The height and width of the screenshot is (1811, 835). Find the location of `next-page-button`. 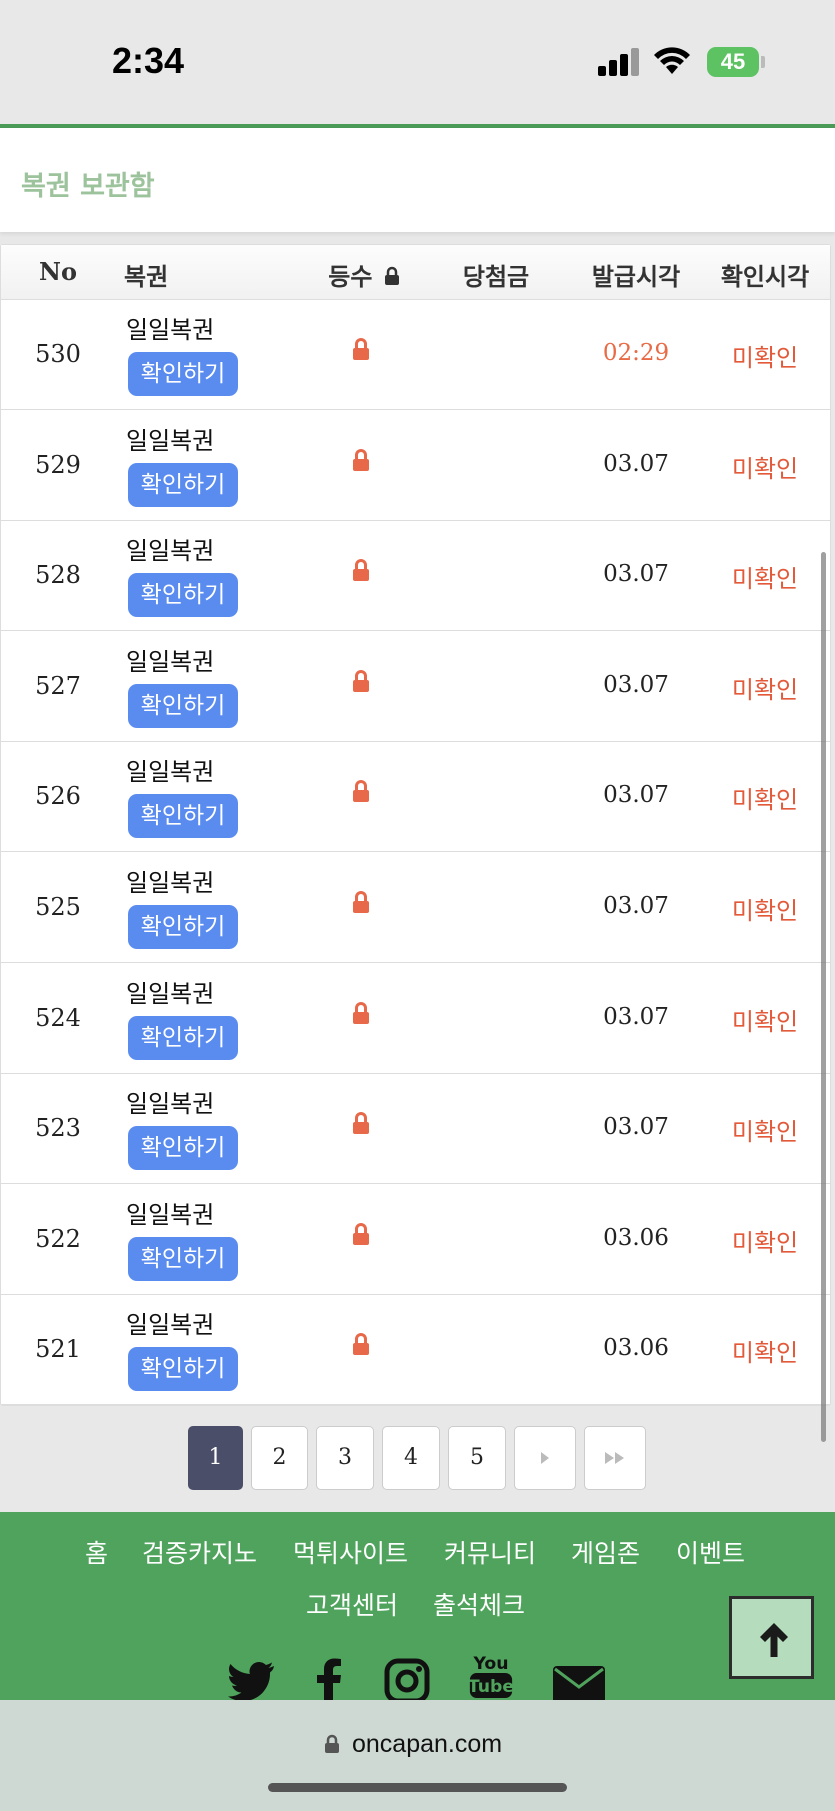

next-page-button is located at coordinates (545, 1458).